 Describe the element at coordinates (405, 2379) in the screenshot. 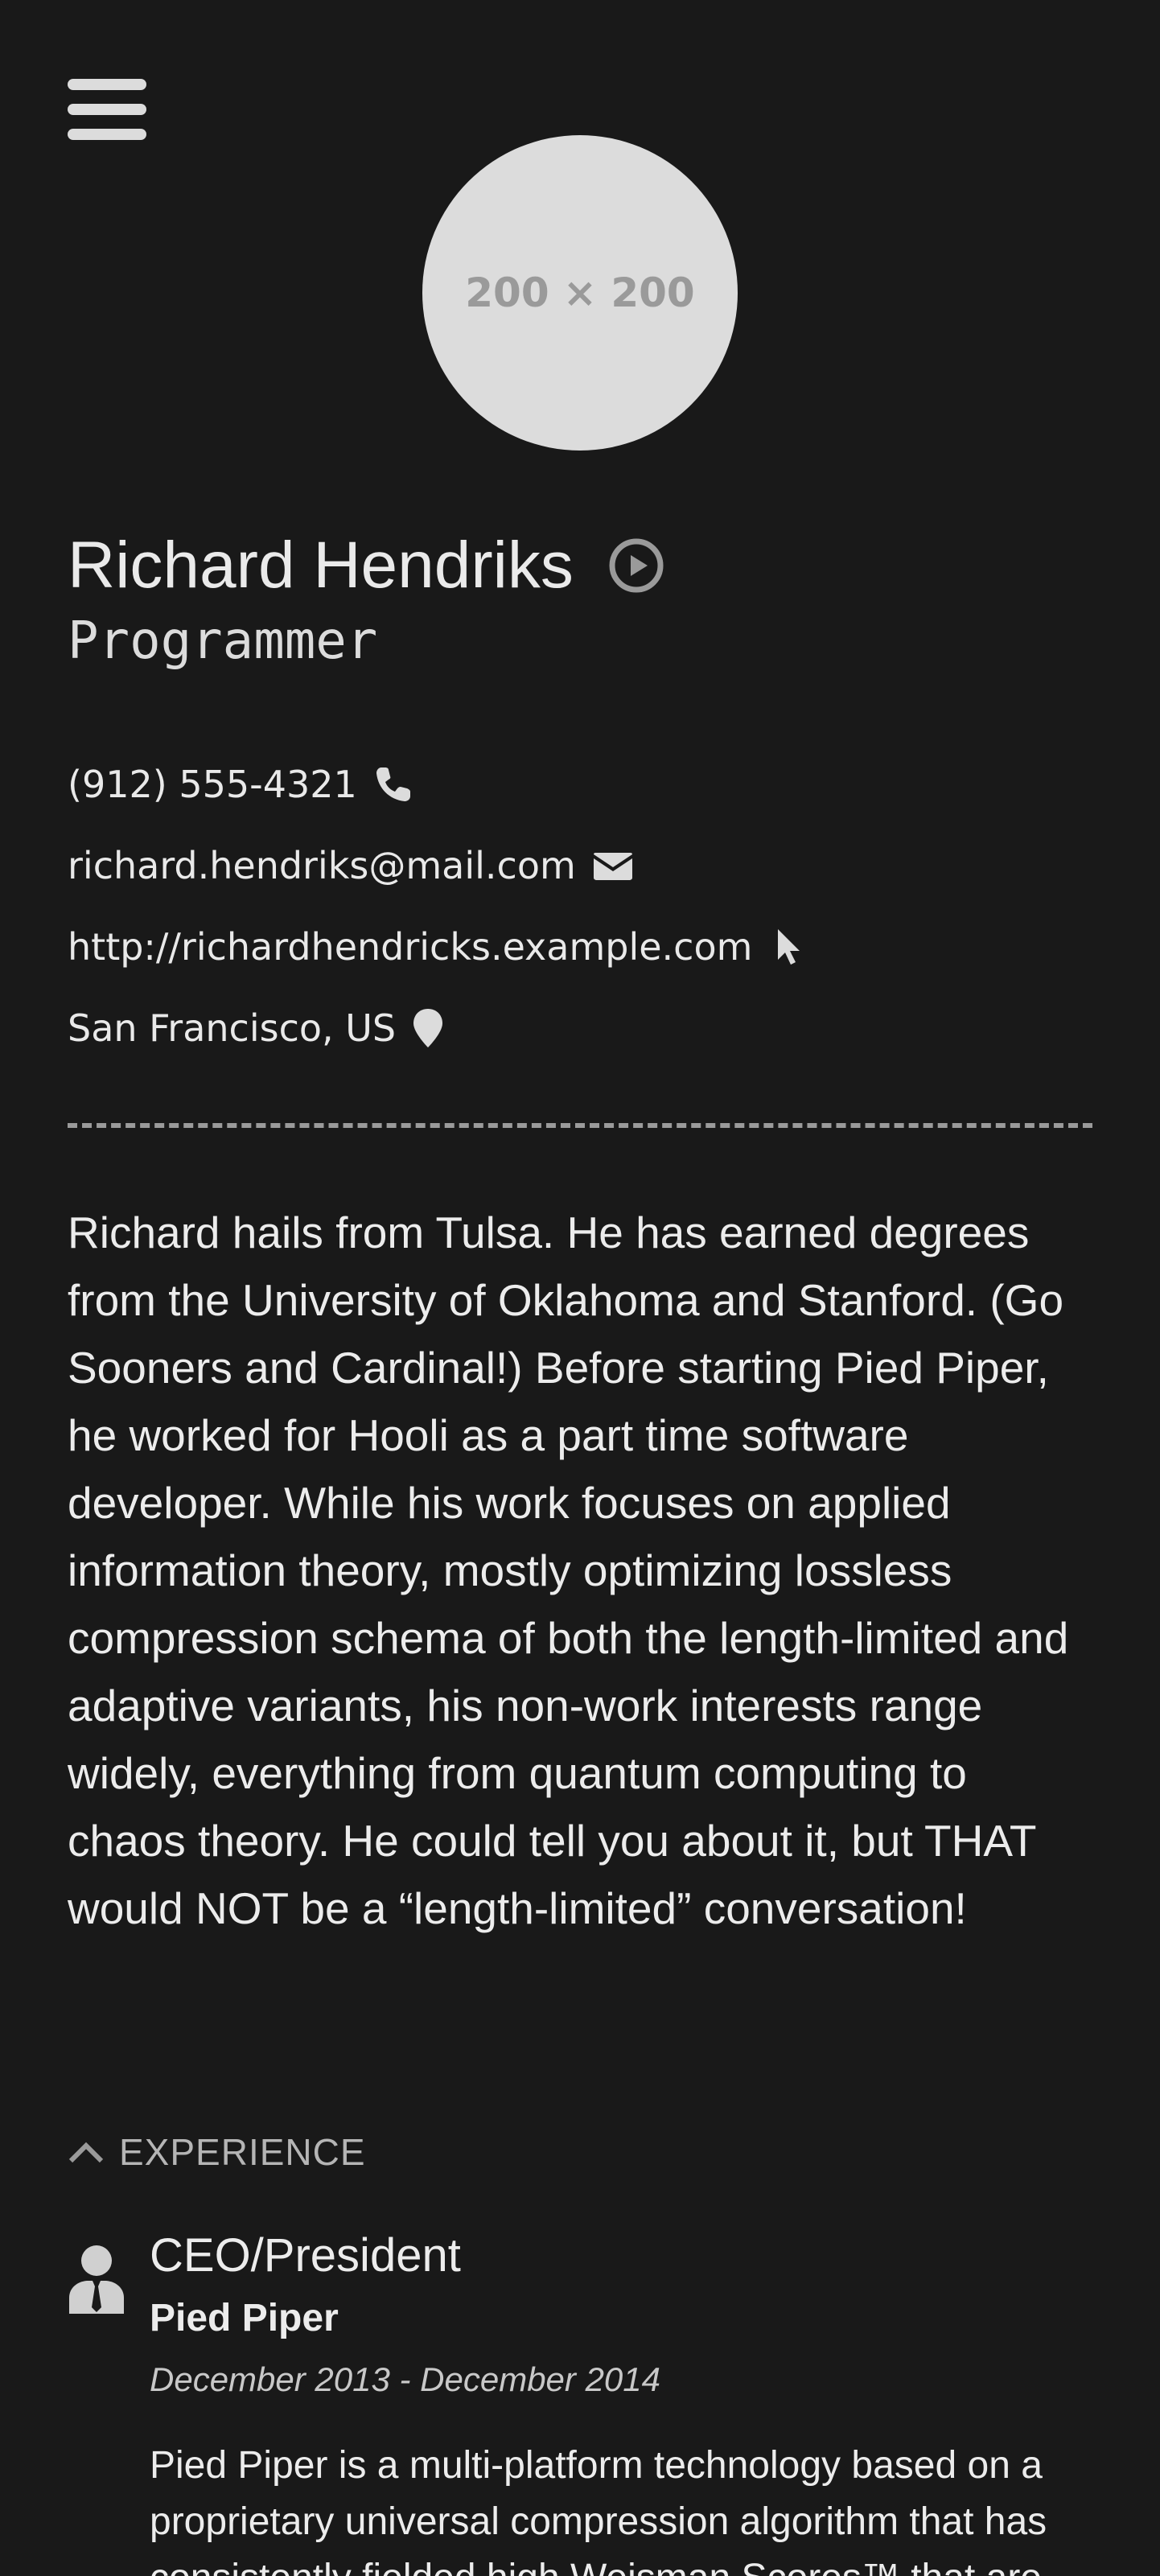

I see `job-dates: December 2013 - December 2014` at that location.